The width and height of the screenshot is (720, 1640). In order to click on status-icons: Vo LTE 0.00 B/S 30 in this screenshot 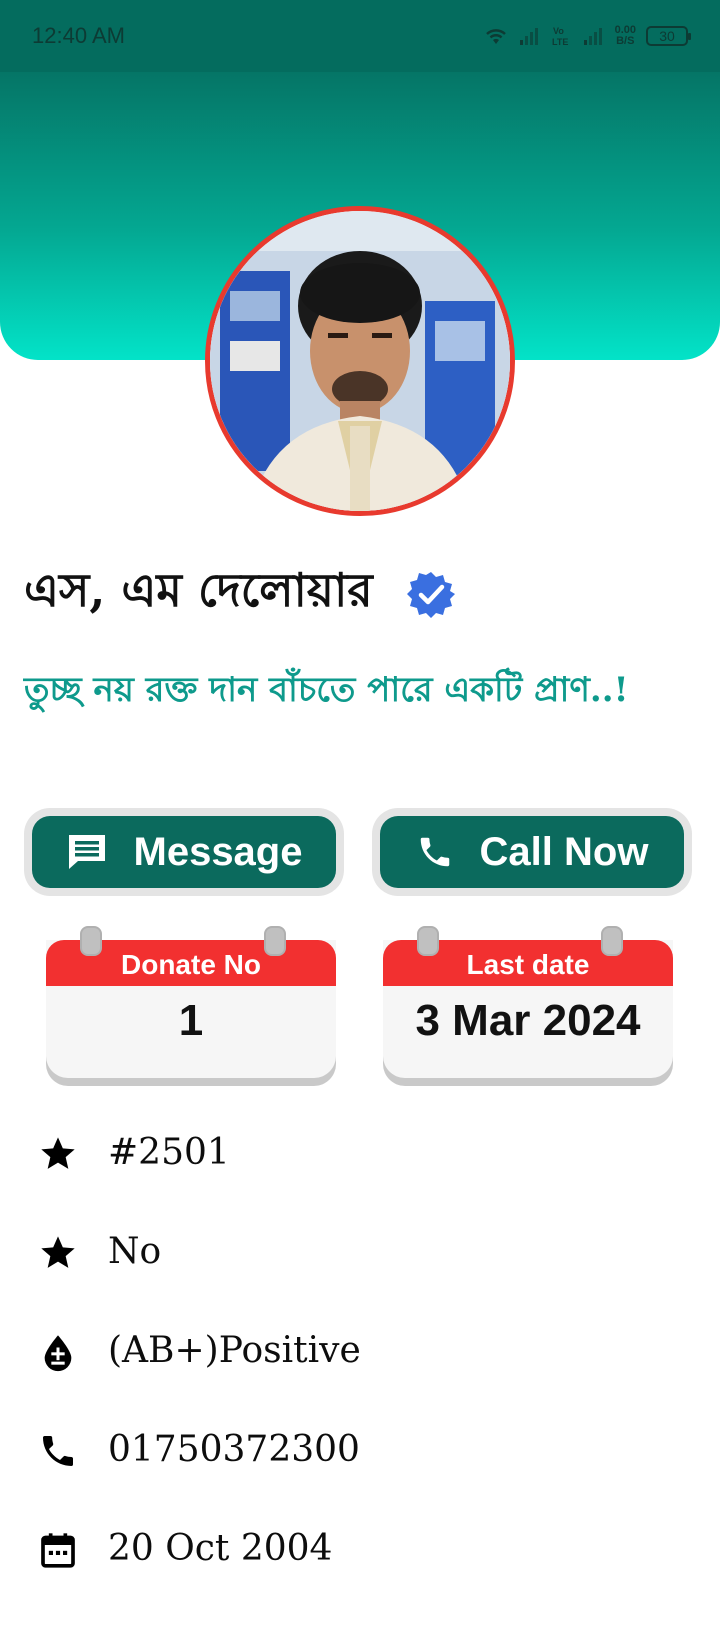, I will do `click(587, 36)`.